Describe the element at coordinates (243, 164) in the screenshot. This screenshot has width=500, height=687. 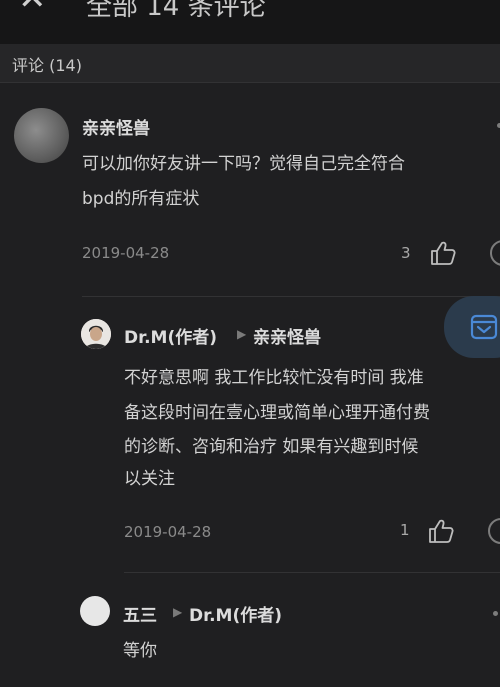
I see `comment-text-line: 可以加你好友讲一下吗？觉得自己完全符合` at that location.